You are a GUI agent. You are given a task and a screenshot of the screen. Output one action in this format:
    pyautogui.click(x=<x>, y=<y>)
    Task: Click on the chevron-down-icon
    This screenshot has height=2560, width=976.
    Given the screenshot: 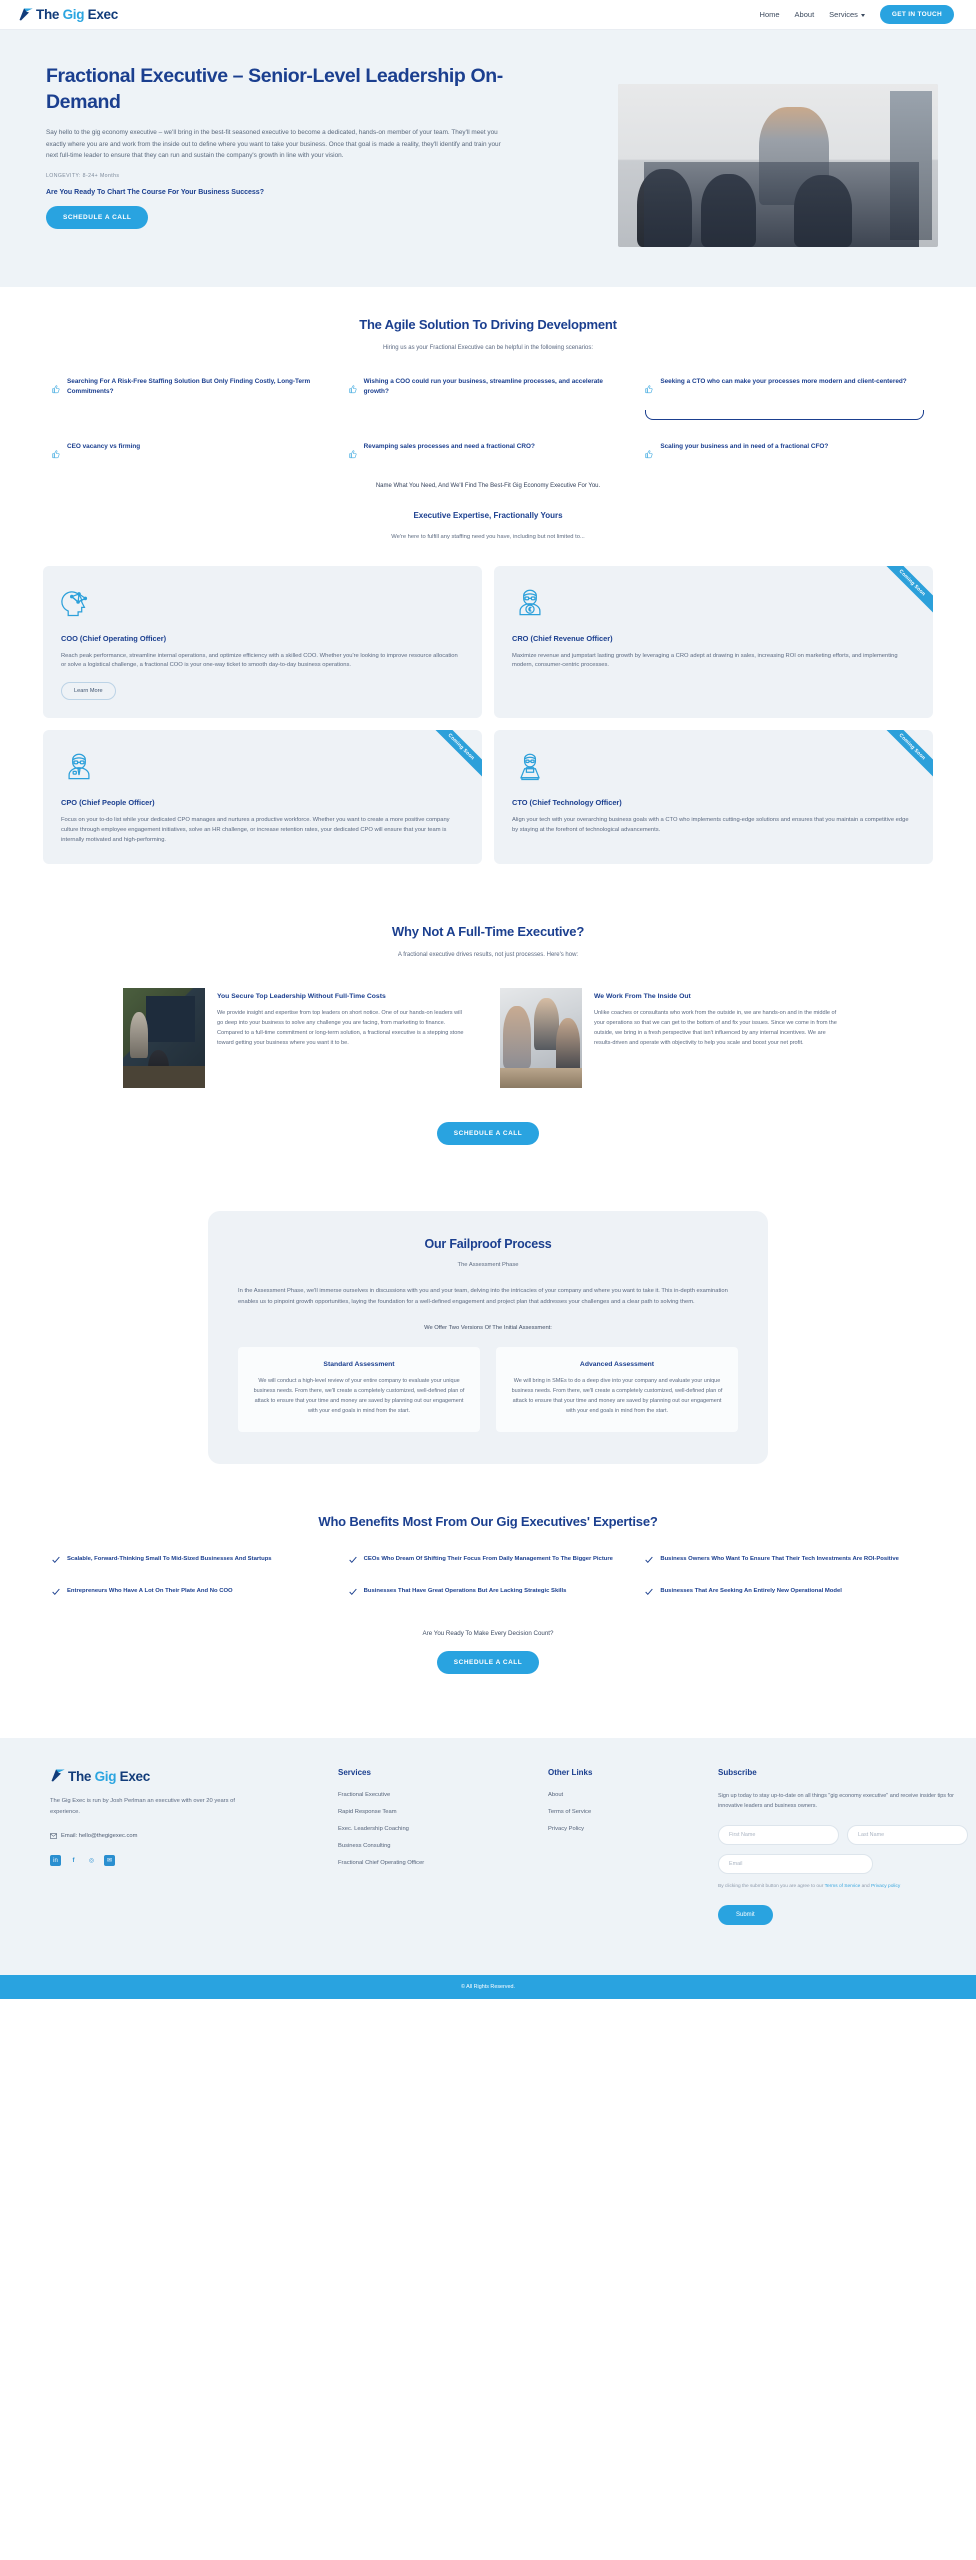 What is the action you would take?
    pyautogui.click(x=862, y=15)
    